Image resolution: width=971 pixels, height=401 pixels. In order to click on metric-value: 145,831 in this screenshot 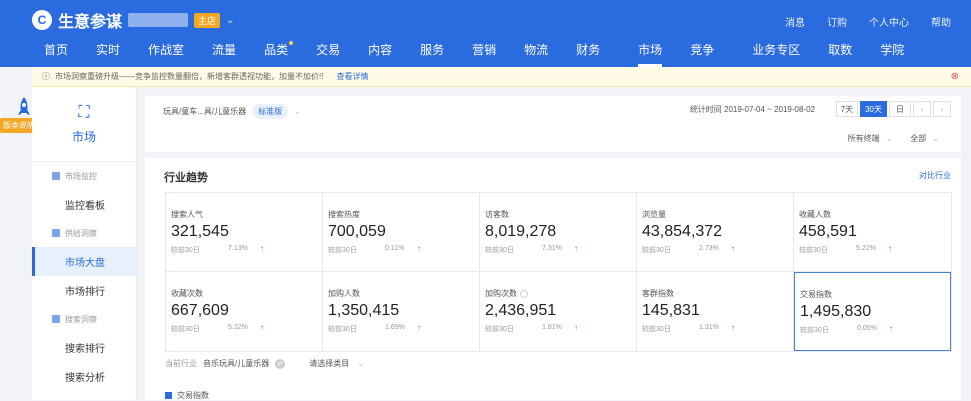, I will do `click(671, 310)`.